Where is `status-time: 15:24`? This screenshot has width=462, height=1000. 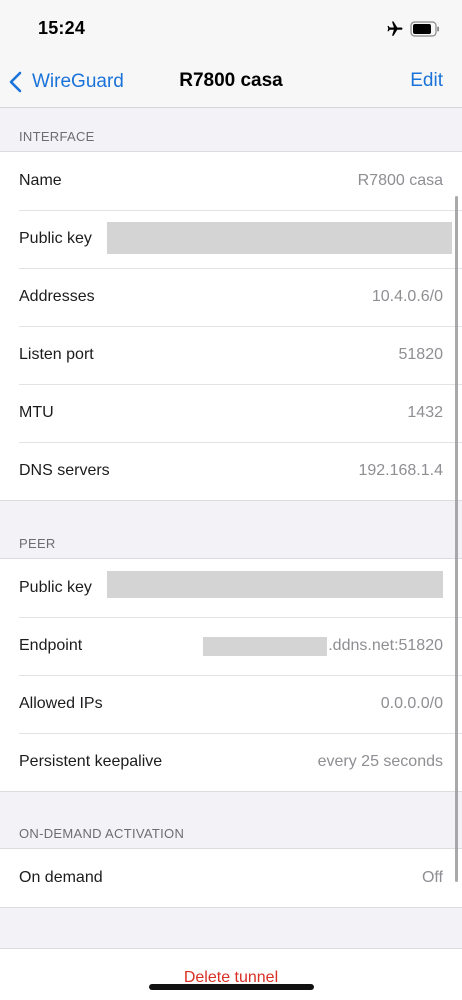
status-time: 15:24 is located at coordinates (62, 28).